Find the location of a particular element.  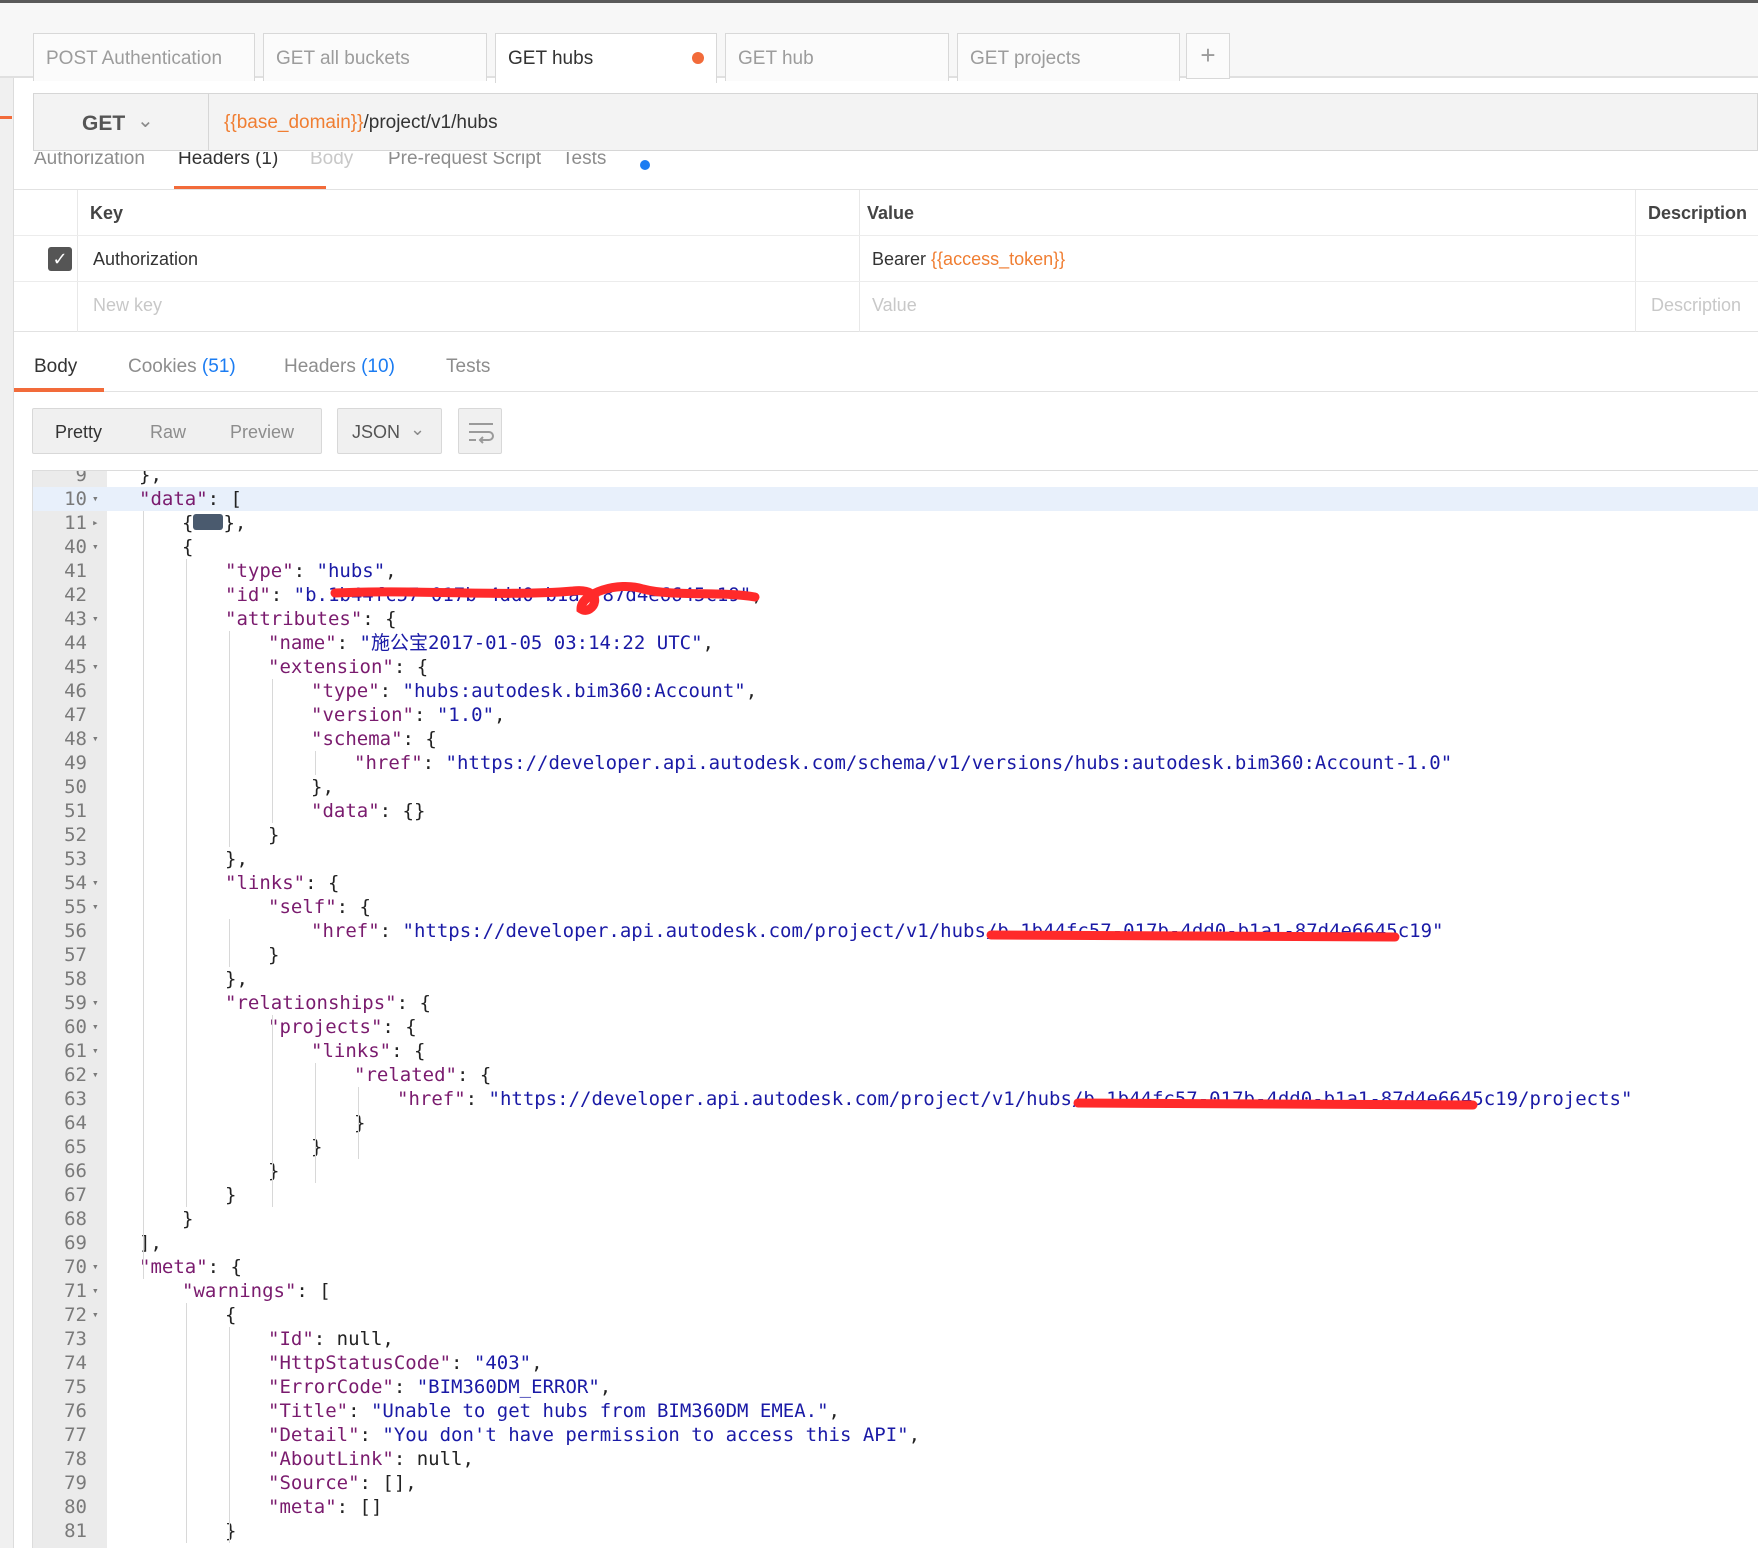

json-key: "data" is located at coordinates (173, 499).